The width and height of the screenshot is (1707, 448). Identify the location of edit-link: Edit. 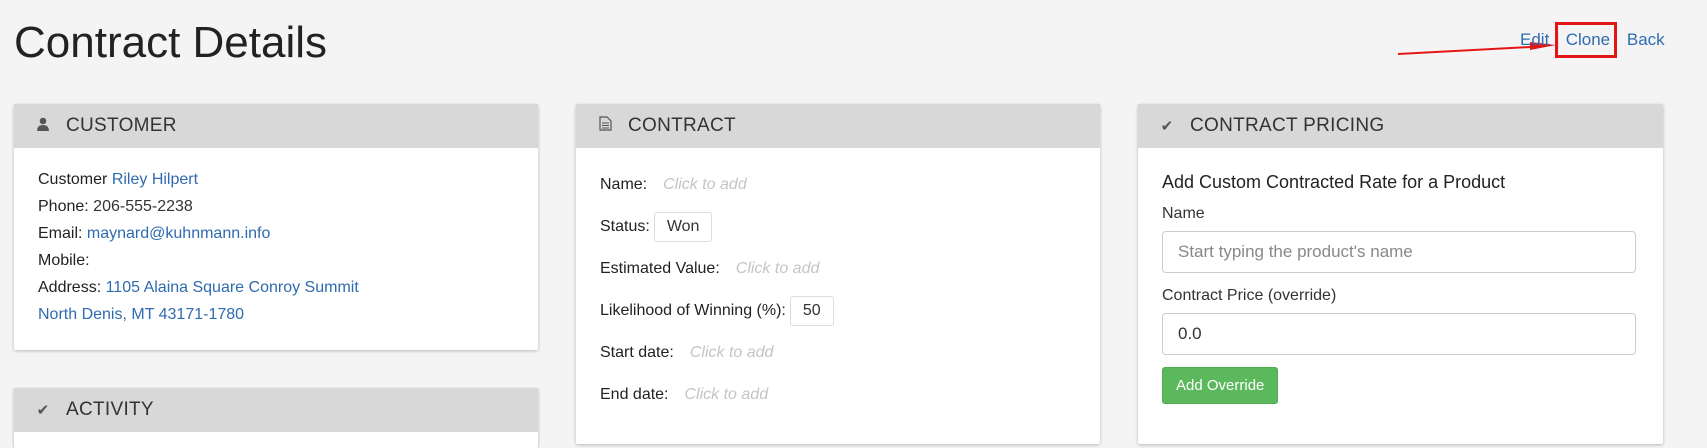
(1534, 39).